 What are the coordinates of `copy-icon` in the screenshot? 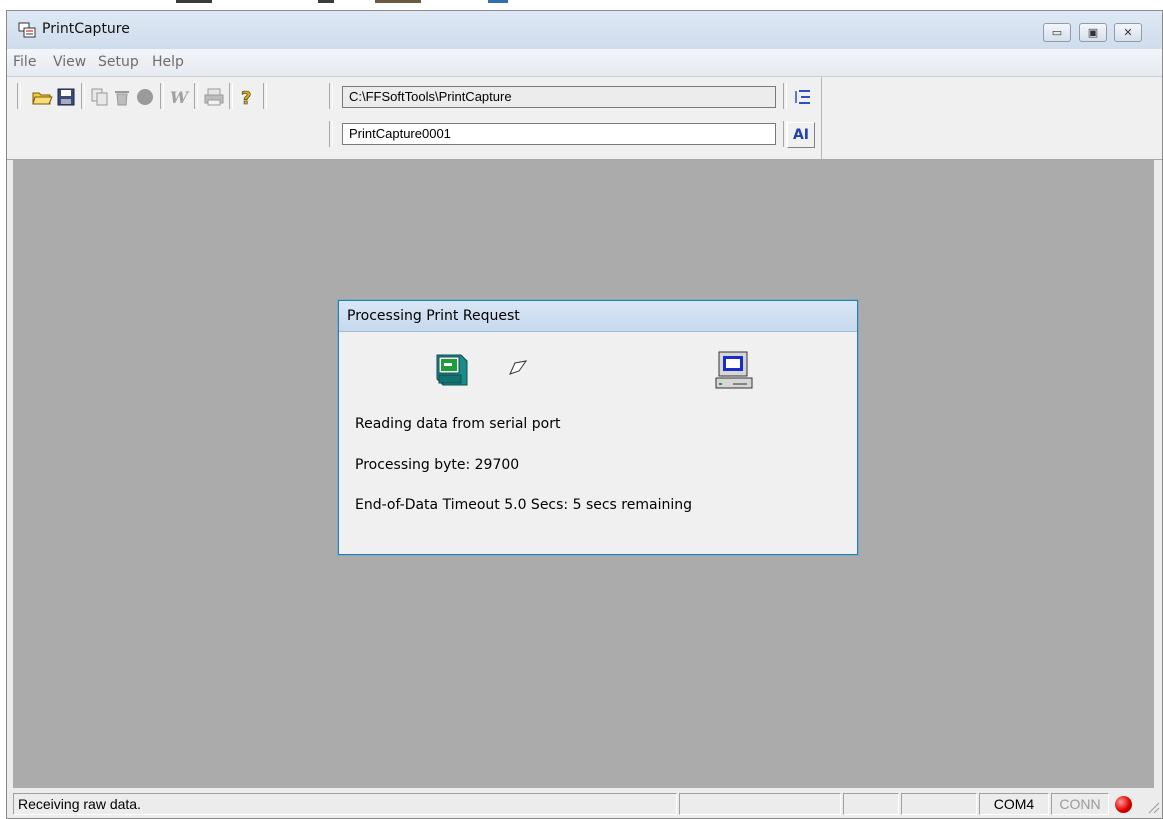 It's located at (100, 97).